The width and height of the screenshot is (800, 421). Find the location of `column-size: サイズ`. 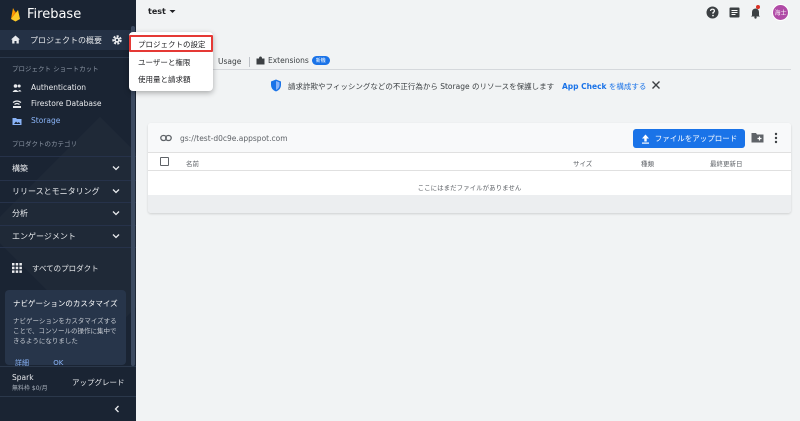

column-size: サイズ is located at coordinates (582, 163).